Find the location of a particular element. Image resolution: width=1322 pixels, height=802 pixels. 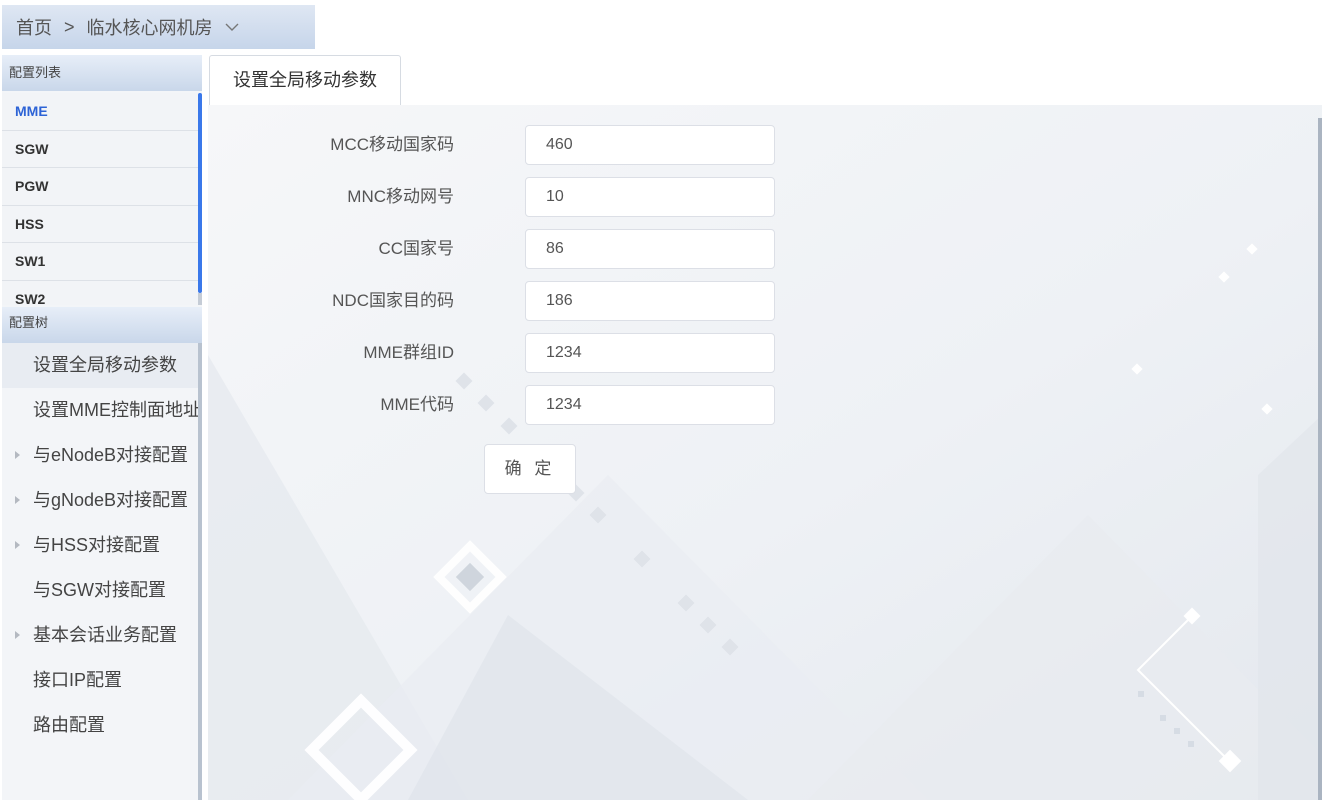

config-tree-header: 配置树 is located at coordinates (102, 325).